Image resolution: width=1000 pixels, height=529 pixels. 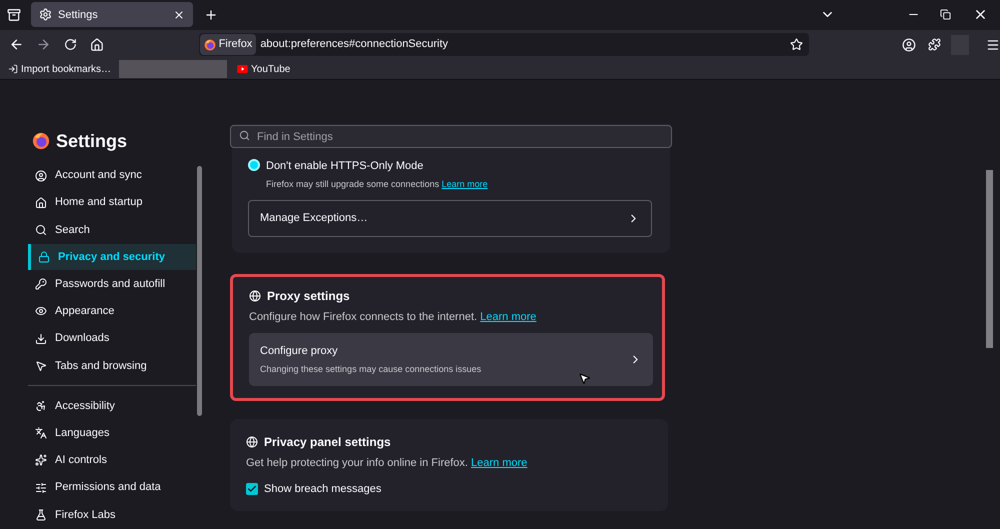 I want to click on sidebar-item: Privacy and security, so click(x=112, y=257).